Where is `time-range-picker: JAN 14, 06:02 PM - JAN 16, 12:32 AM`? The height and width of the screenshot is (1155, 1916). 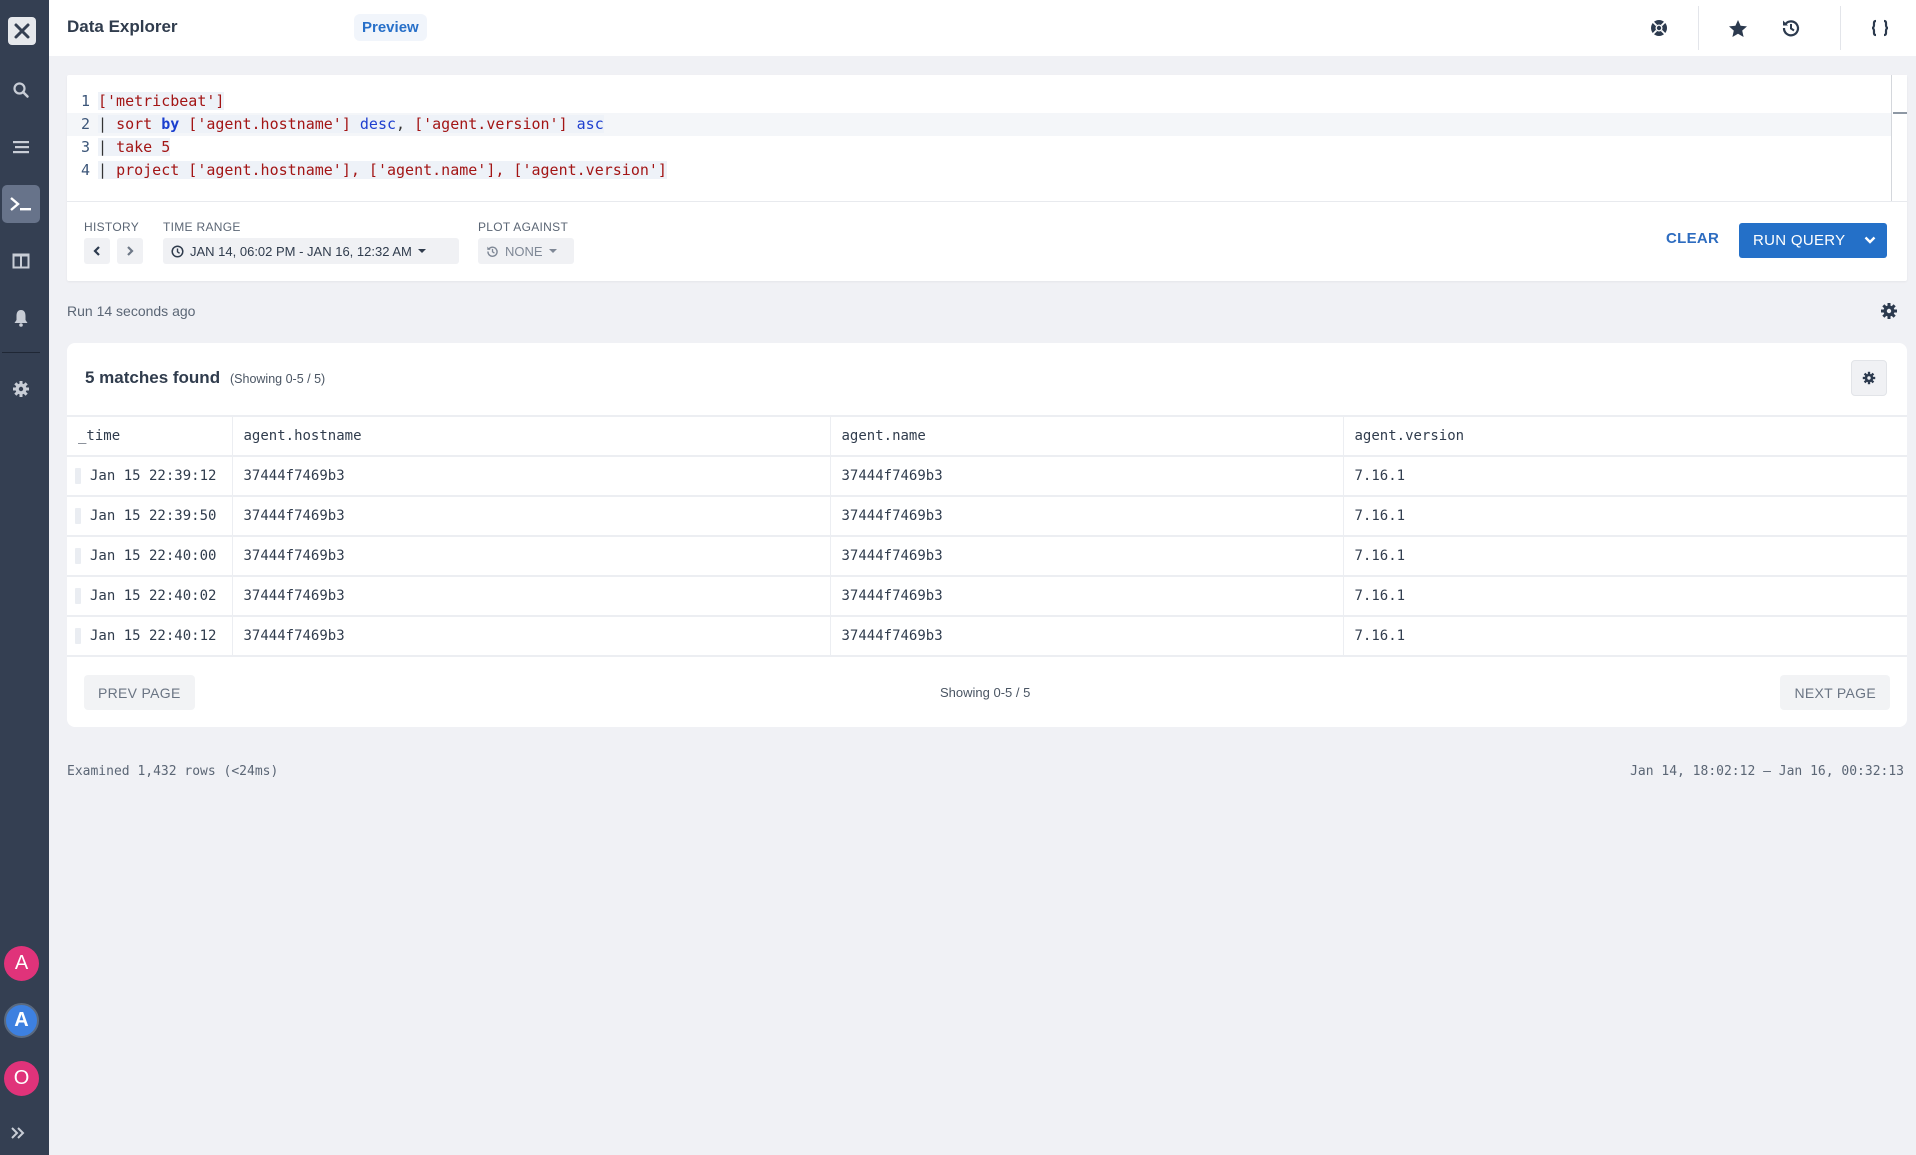
time-range-picker: JAN 14, 06:02 PM - JAN 16, 12:32 AM is located at coordinates (311, 251).